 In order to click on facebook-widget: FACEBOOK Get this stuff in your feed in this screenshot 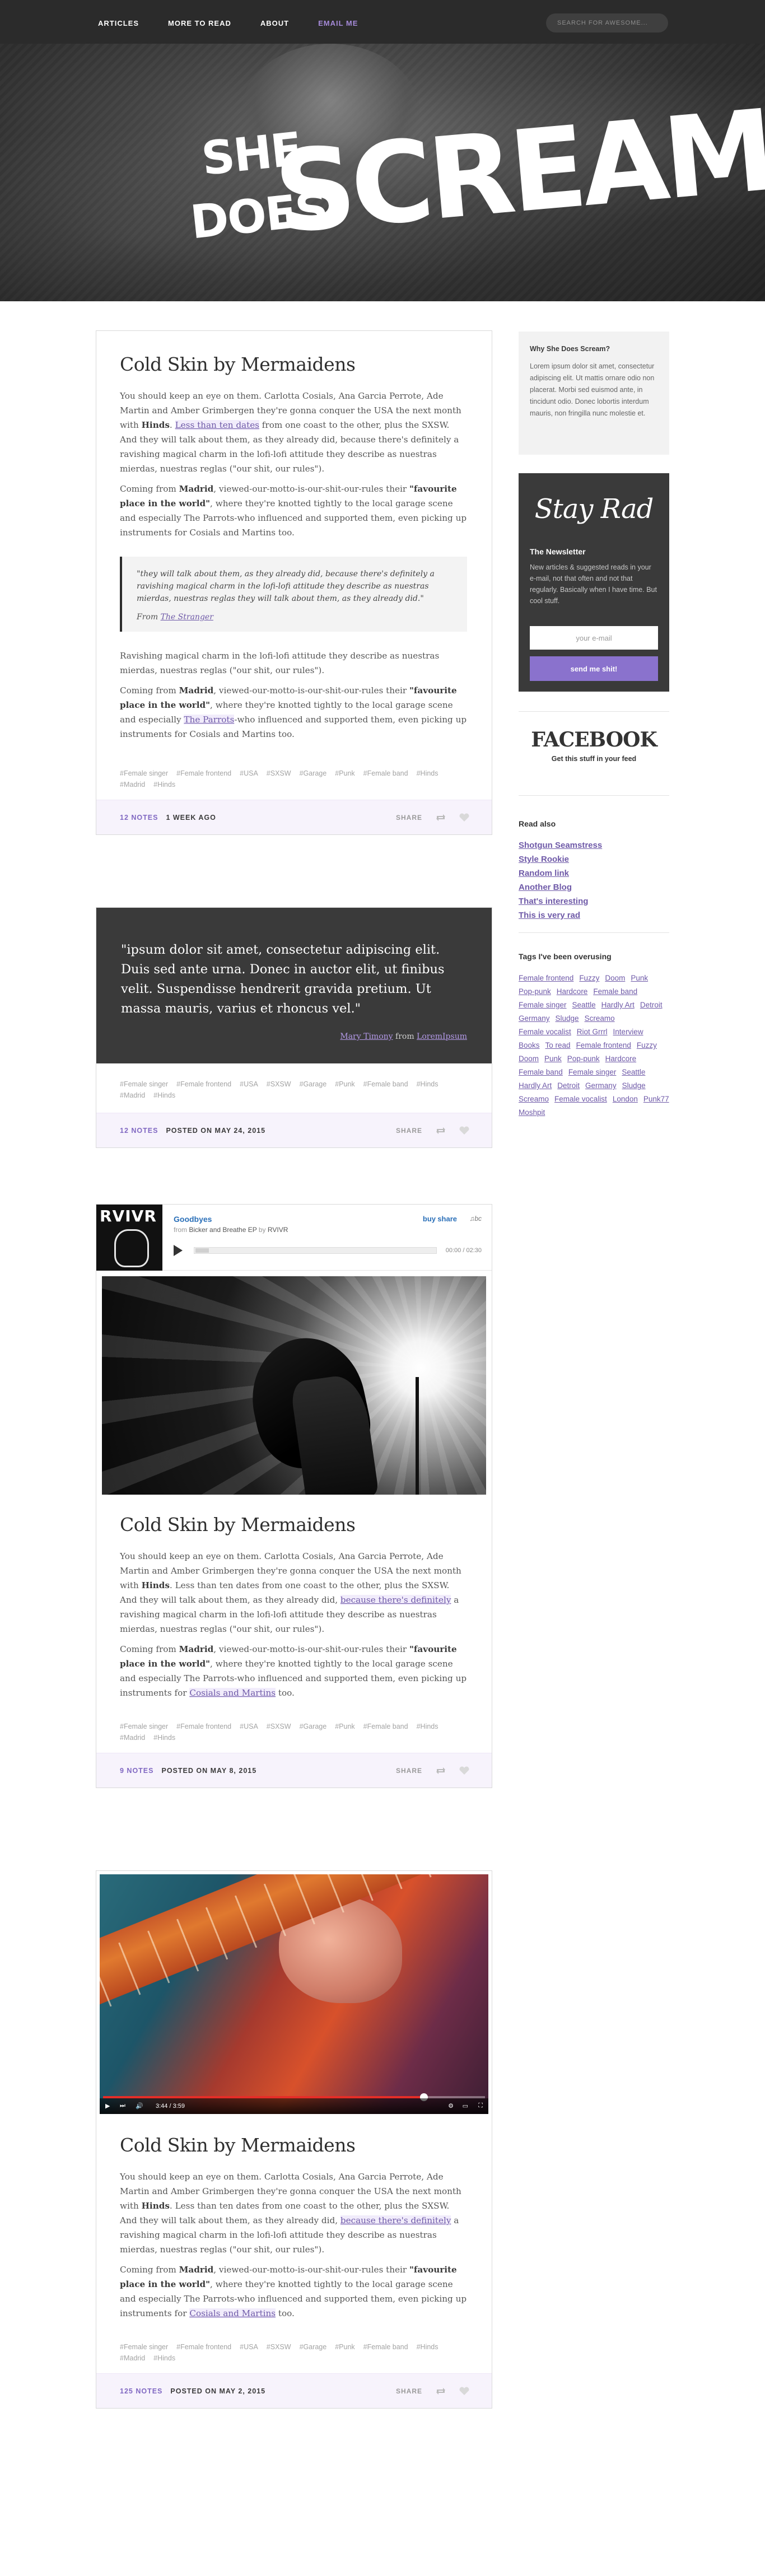, I will do `click(594, 746)`.